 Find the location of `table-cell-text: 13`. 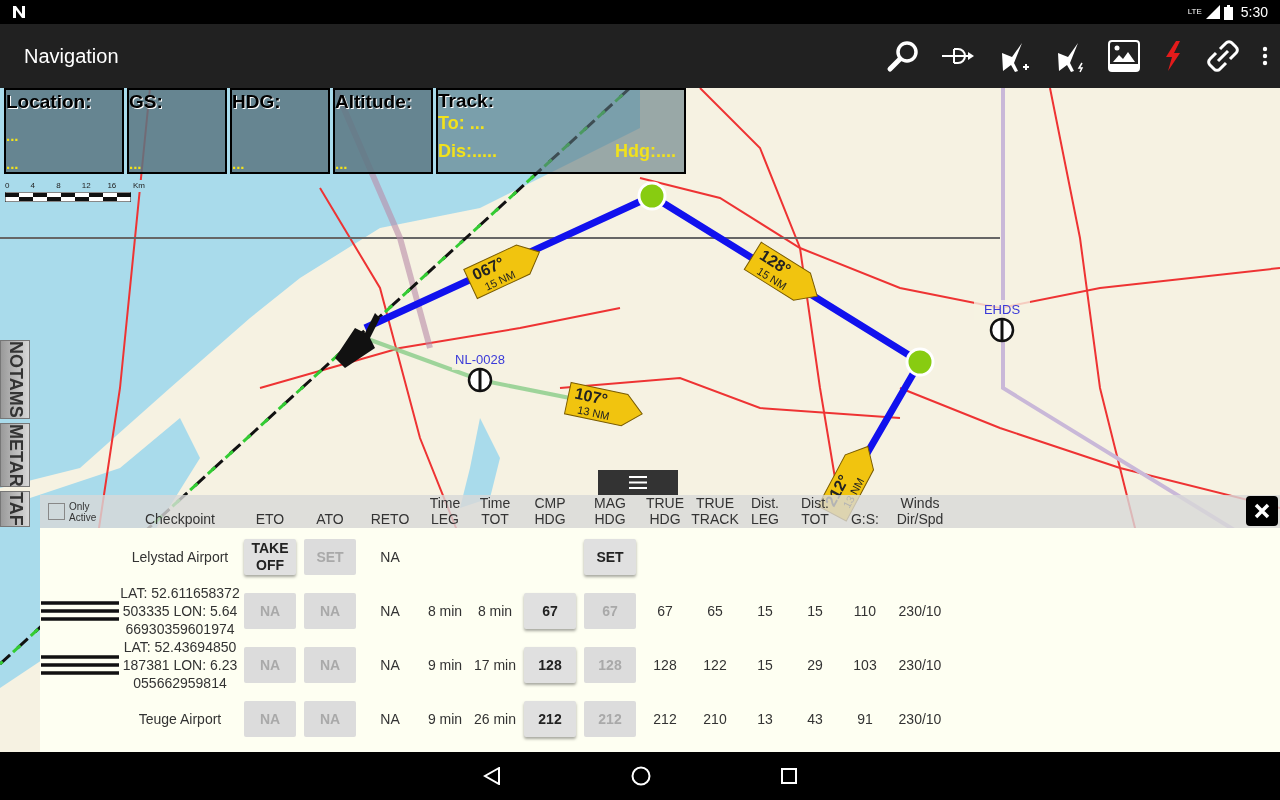

table-cell-text: 13 is located at coordinates (765, 719).